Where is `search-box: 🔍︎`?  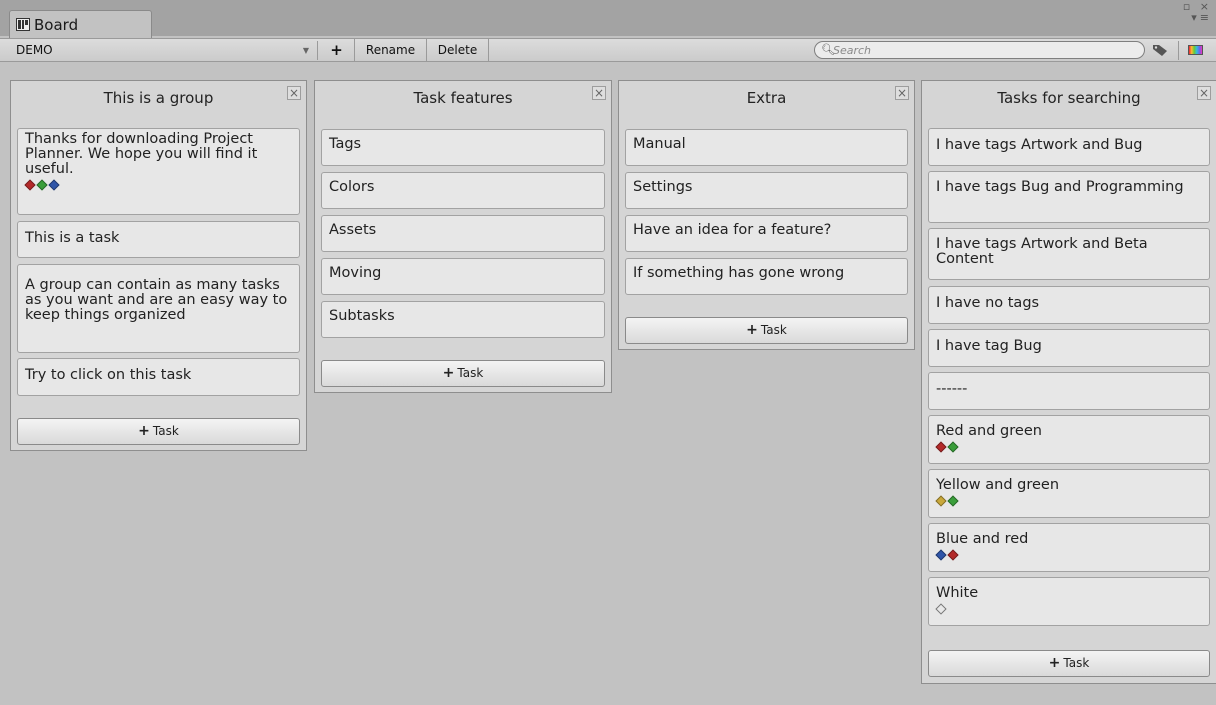
search-box: 🔍︎ is located at coordinates (979, 50).